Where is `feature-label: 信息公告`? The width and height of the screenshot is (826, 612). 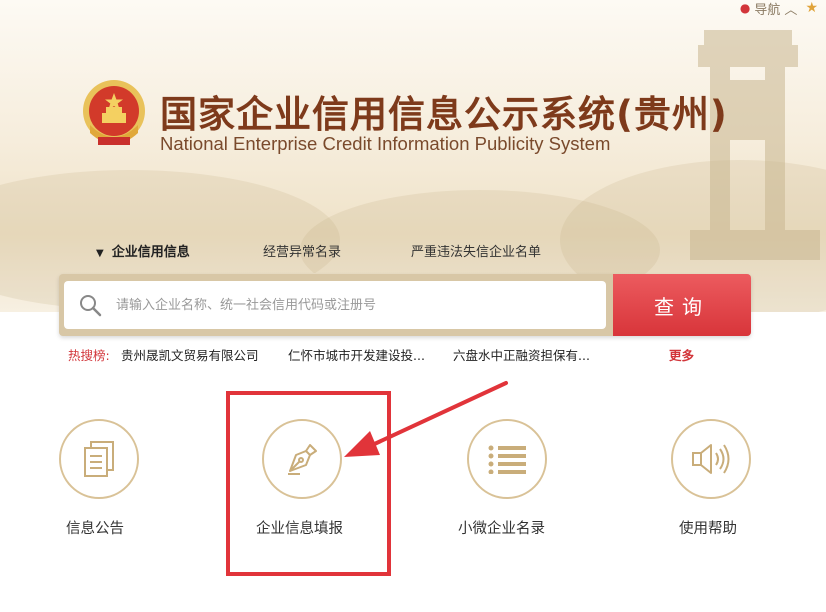
feature-label: 信息公告 is located at coordinates (95, 527).